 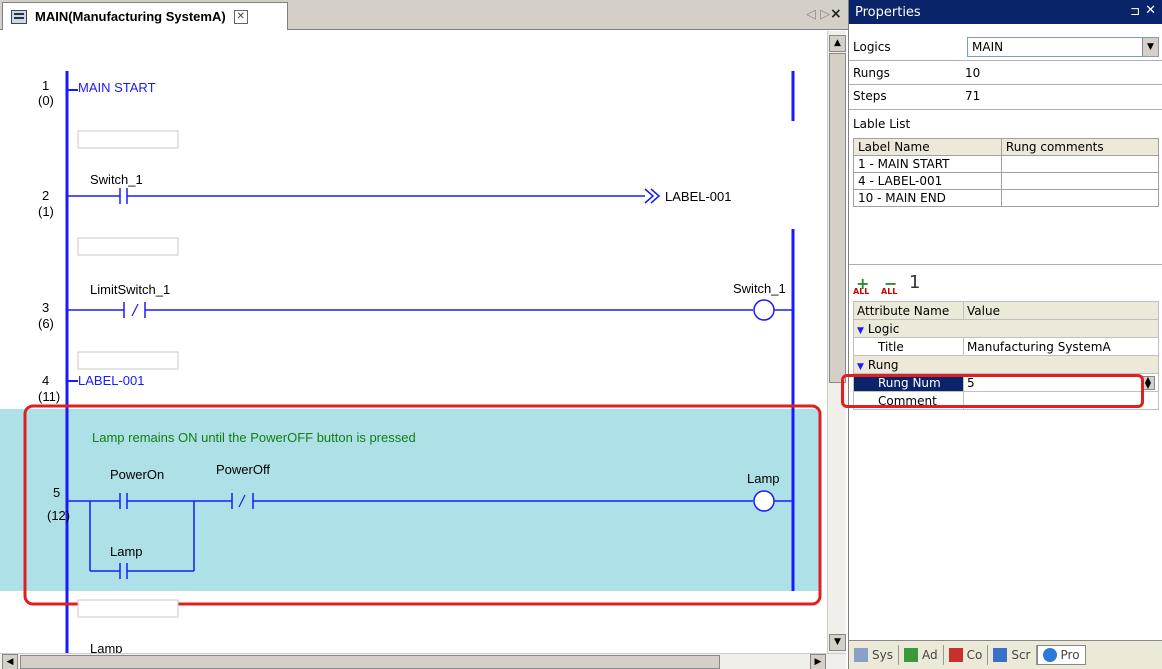 I want to click on expand-all-icon: + ALL, so click(x=862, y=285).